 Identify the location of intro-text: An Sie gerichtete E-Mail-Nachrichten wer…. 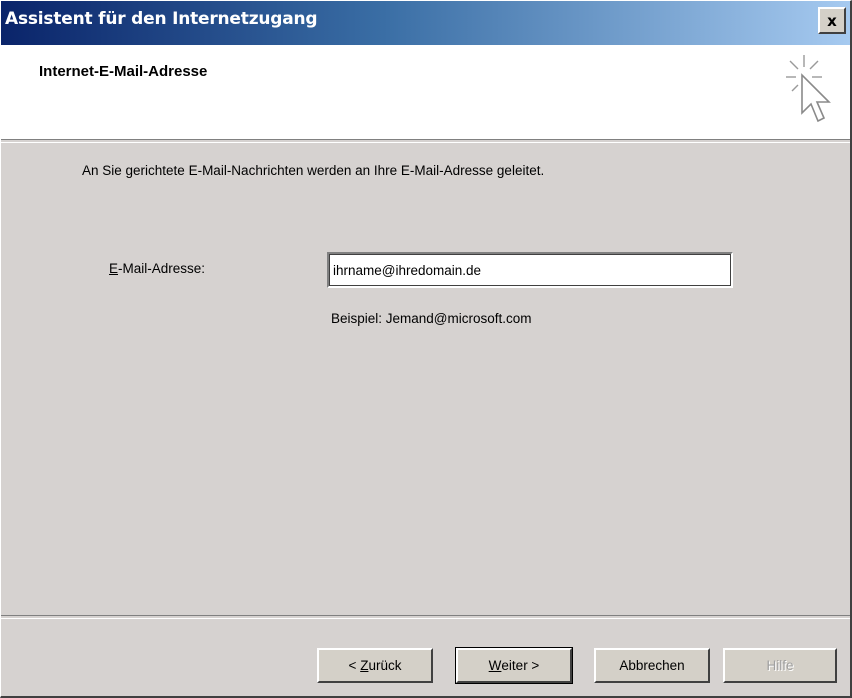
(313, 170).